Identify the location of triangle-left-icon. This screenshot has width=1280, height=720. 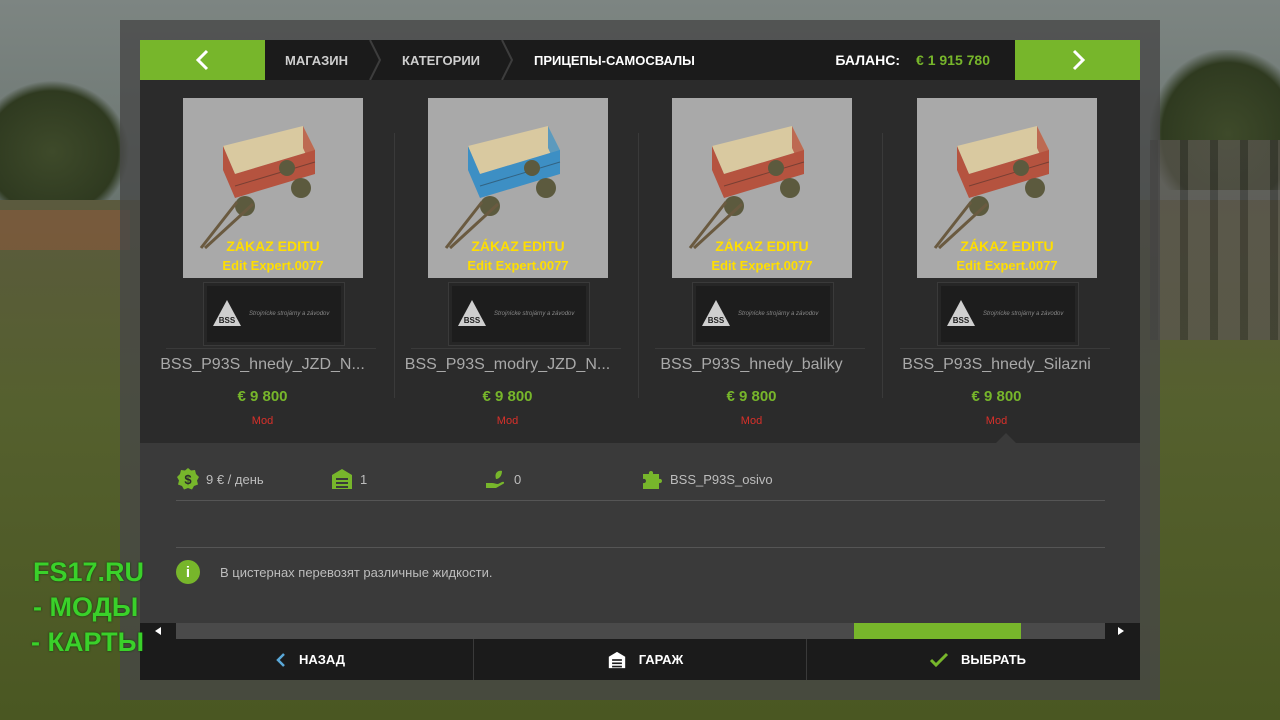
(158, 631).